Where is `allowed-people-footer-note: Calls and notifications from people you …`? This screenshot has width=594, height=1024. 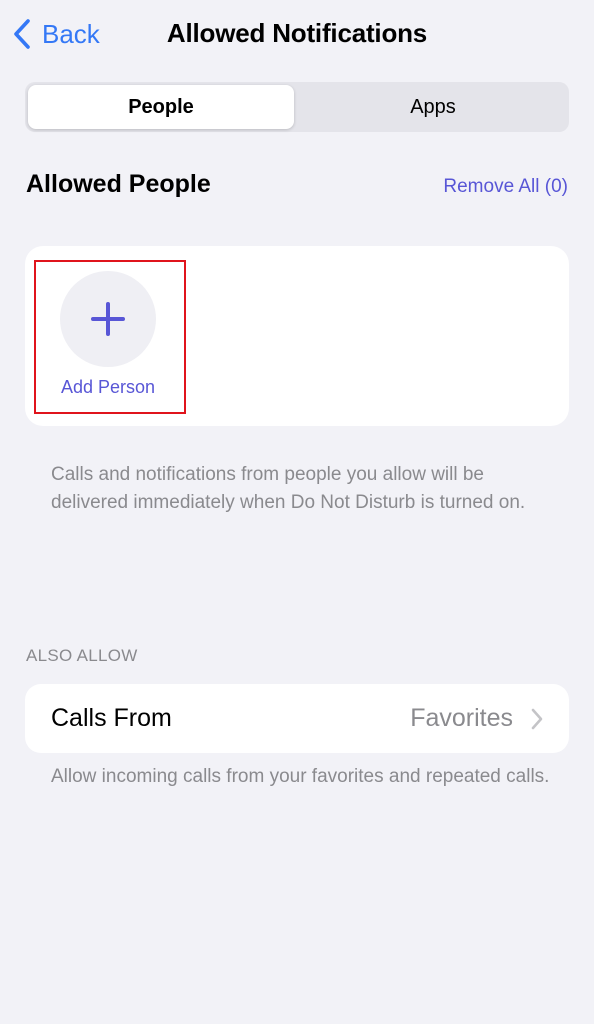 allowed-people-footer-note: Calls and notifications from people you … is located at coordinates (288, 488).